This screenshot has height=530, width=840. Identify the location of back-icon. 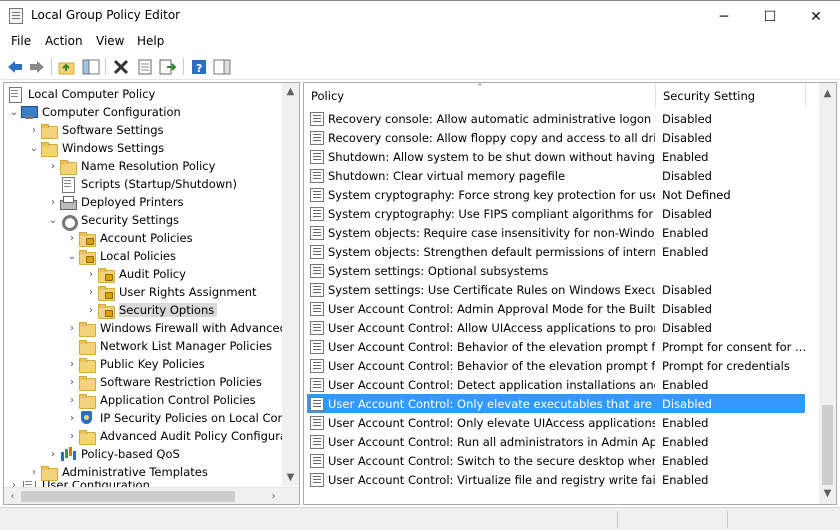
(15, 66).